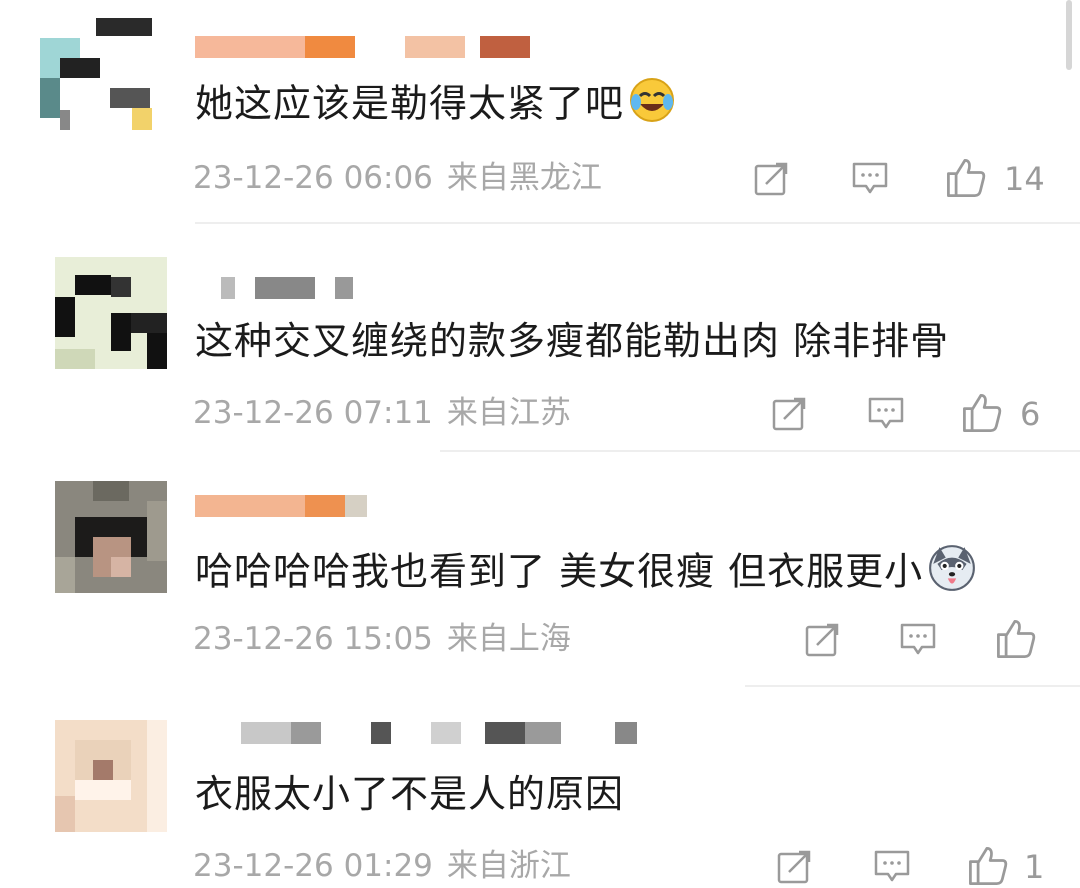 This screenshot has width=1080, height=888. What do you see at coordinates (410, 794) in the screenshot?
I see `comment-text: 衣服太小了不是人的原因` at bounding box center [410, 794].